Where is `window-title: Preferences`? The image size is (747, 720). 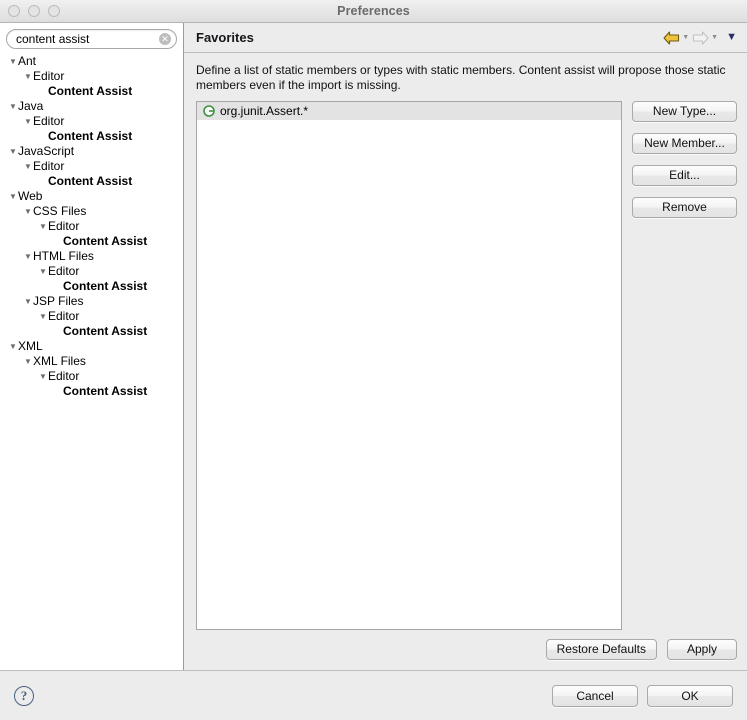 window-title: Preferences is located at coordinates (373, 11).